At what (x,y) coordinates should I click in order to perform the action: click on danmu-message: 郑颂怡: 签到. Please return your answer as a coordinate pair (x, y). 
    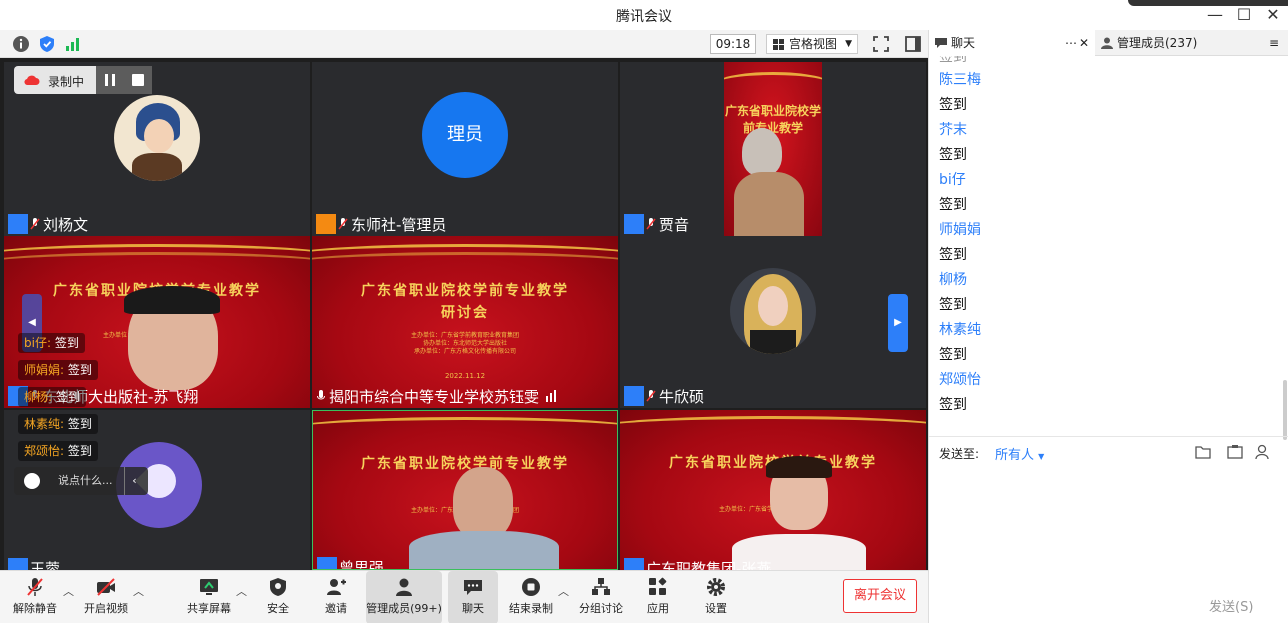
    Looking at the image, I should click on (58, 451).